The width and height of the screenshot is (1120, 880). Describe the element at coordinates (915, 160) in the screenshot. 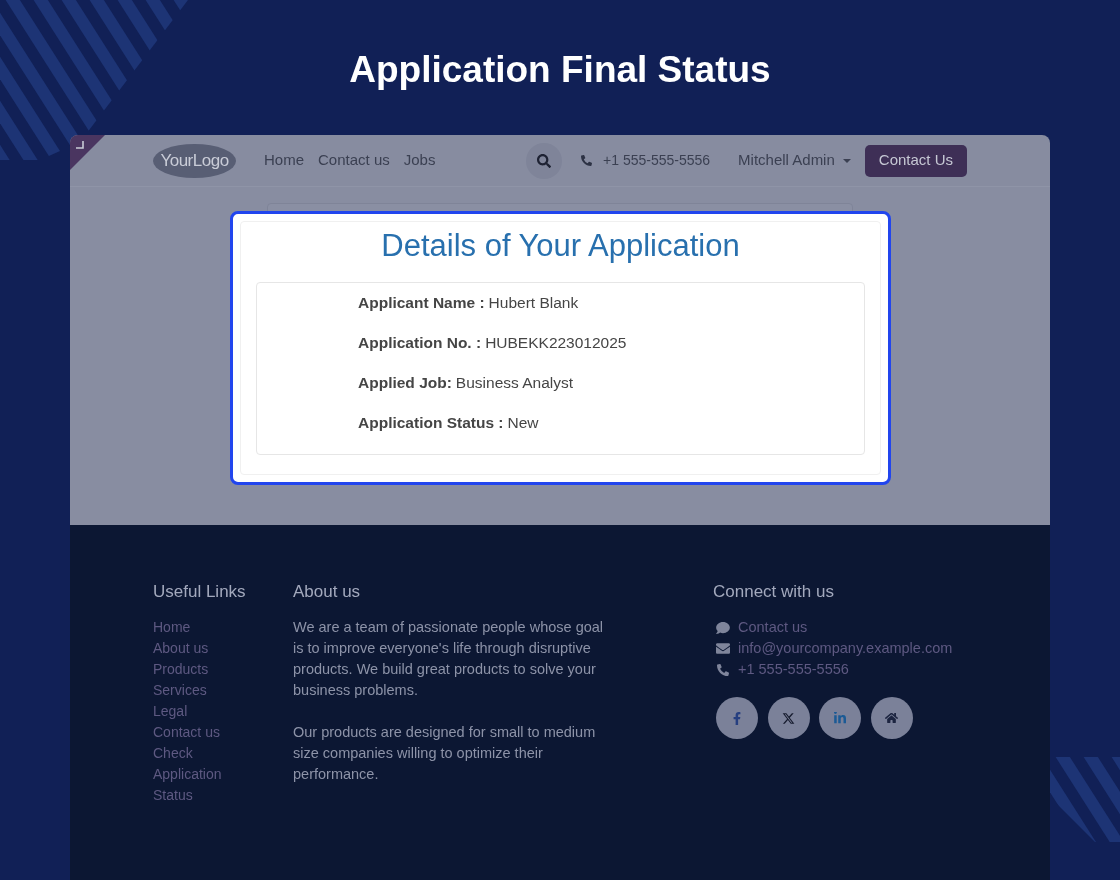

I see `contact-us-button: Contact Us` at that location.